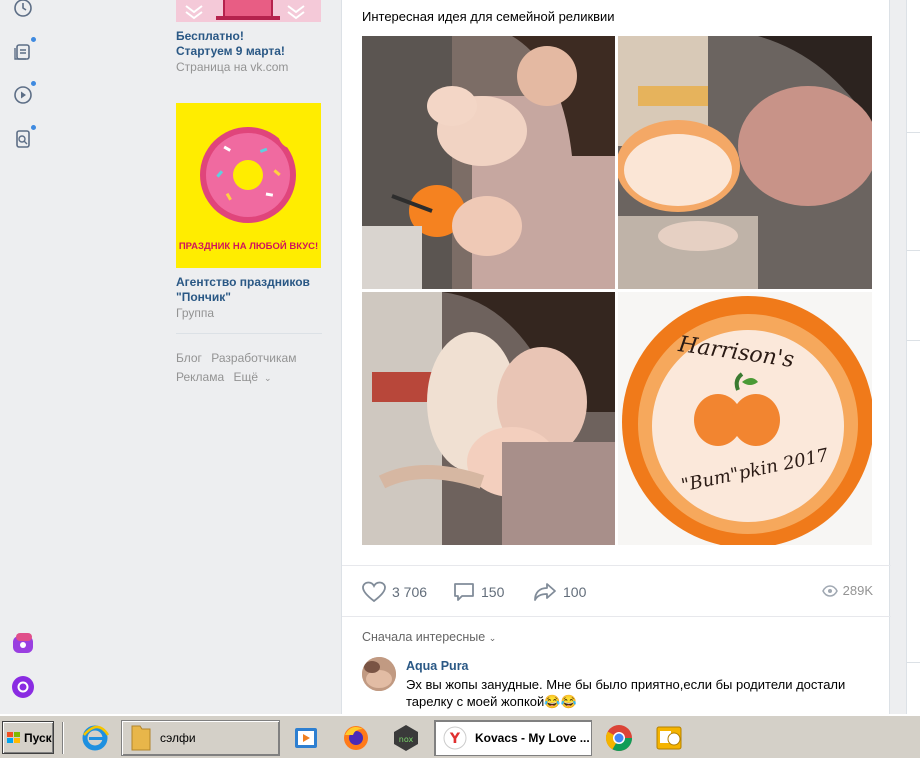  I want to click on ad1-title-line2: Стартуем 9 марта!, so click(230, 51).